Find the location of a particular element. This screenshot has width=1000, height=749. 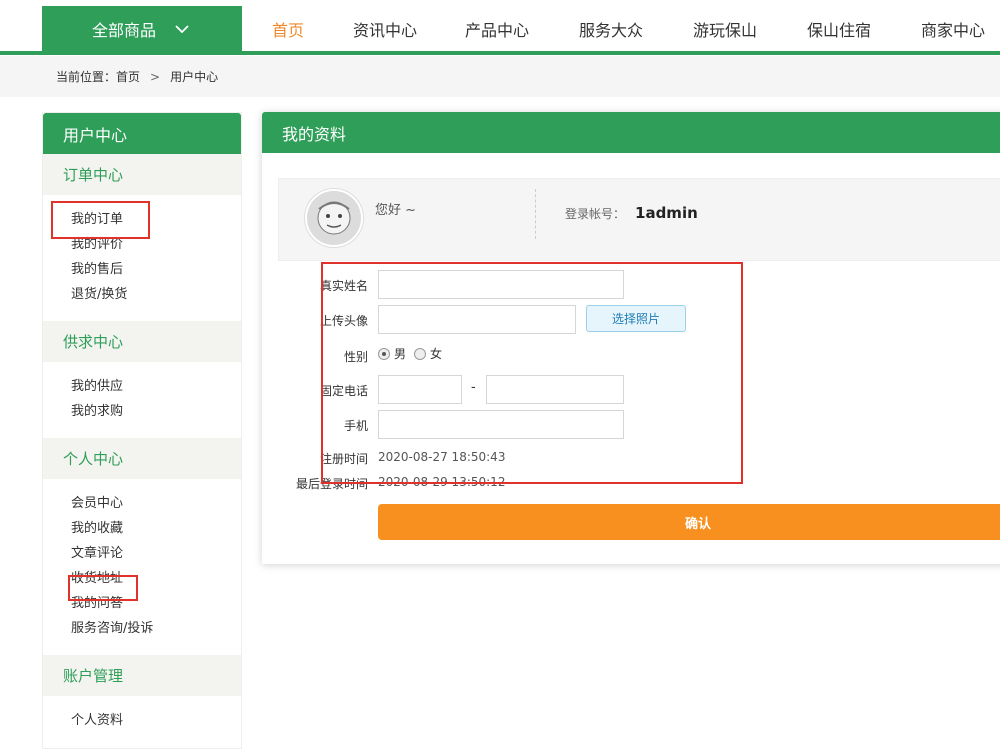

all-goods-label: 全部商品 is located at coordinates (124, 30).